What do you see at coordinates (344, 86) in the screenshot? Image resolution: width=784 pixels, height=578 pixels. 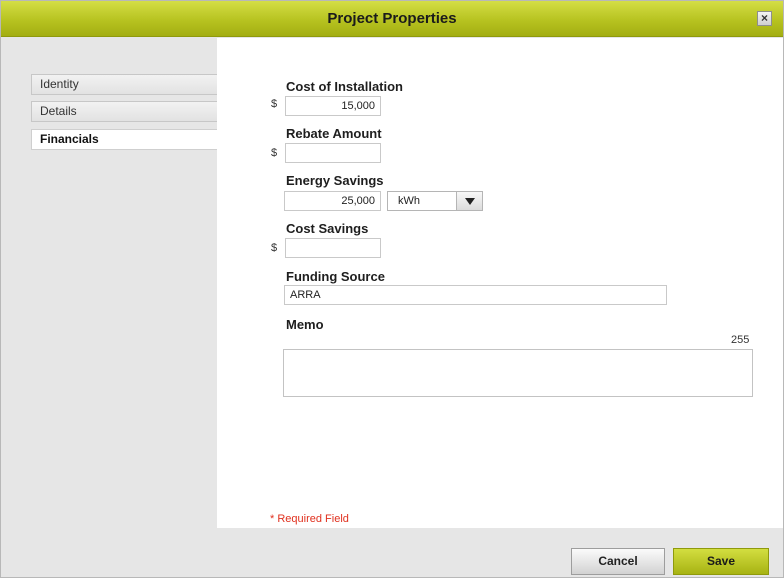 I see `cost-of-installation-label: Cost of Installation` at bounding box center [344, 86].